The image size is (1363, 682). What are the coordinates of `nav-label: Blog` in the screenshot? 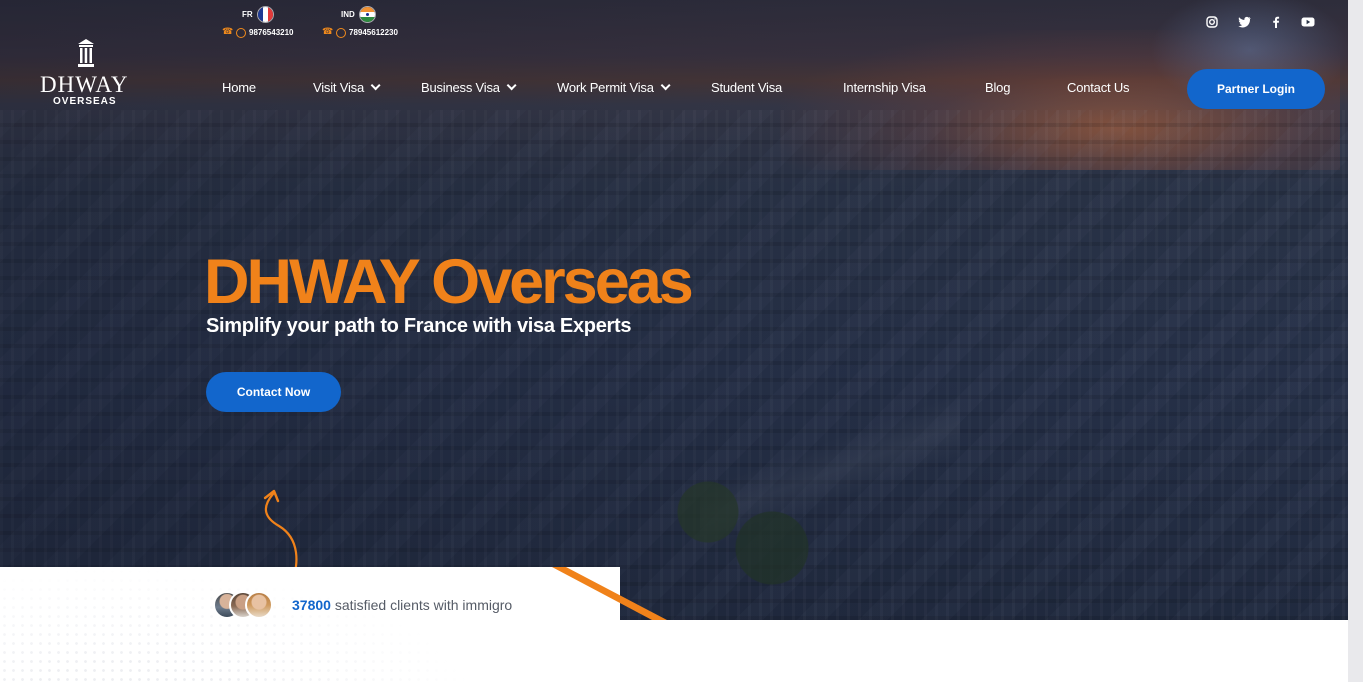 It's located at (998, 87).